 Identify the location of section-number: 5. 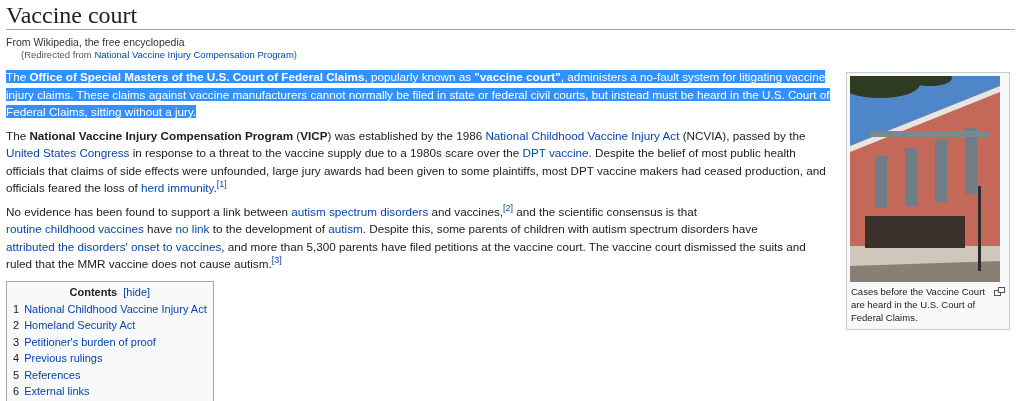
(16, 374).